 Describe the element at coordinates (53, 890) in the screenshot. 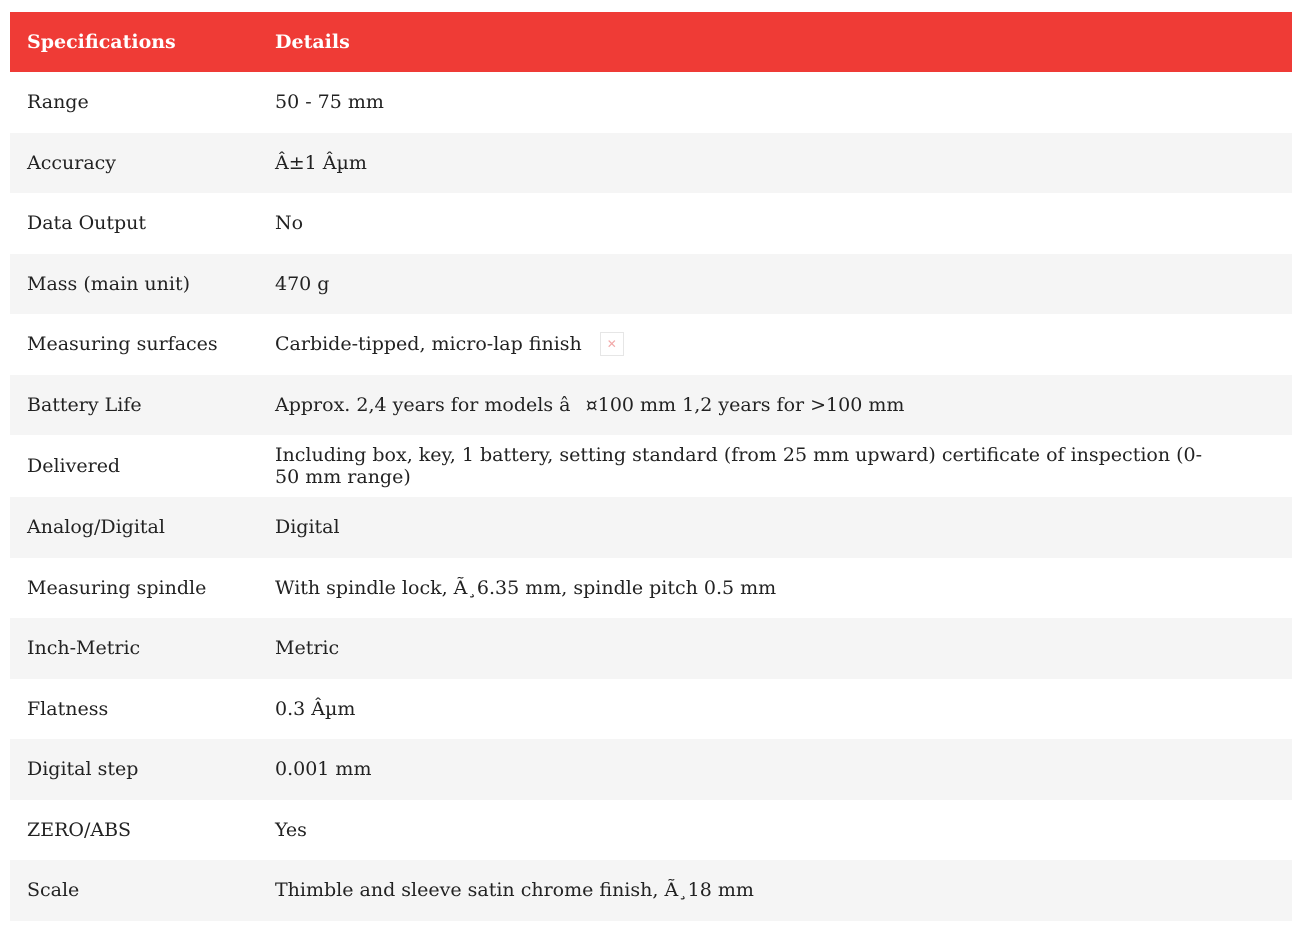

I see `spec-name: Scale` at that location.